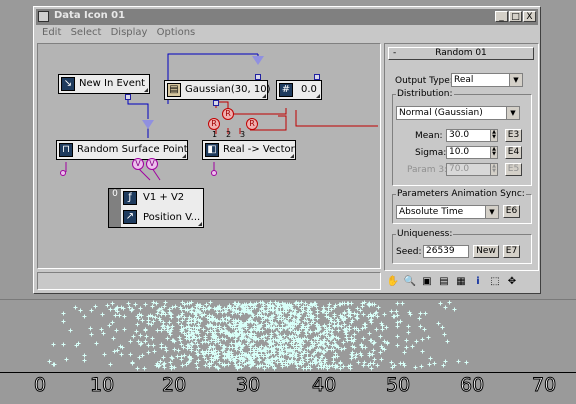 Image resolution: width=576 pixels, height=404 pixels. Describe the element at coordinates (427, 282) in the screenshot. I see `zoom-region-icon: ▣` at that location.